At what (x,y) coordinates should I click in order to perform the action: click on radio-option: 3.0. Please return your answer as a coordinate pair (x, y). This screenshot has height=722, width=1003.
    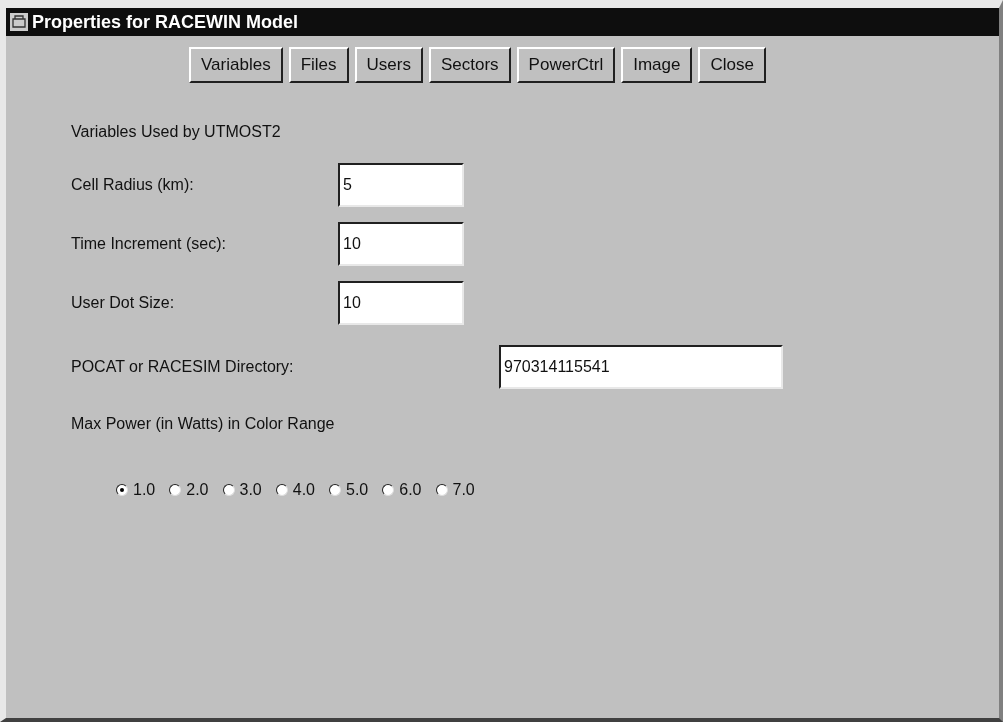
    Looking at the image, I should click on (242, 490).